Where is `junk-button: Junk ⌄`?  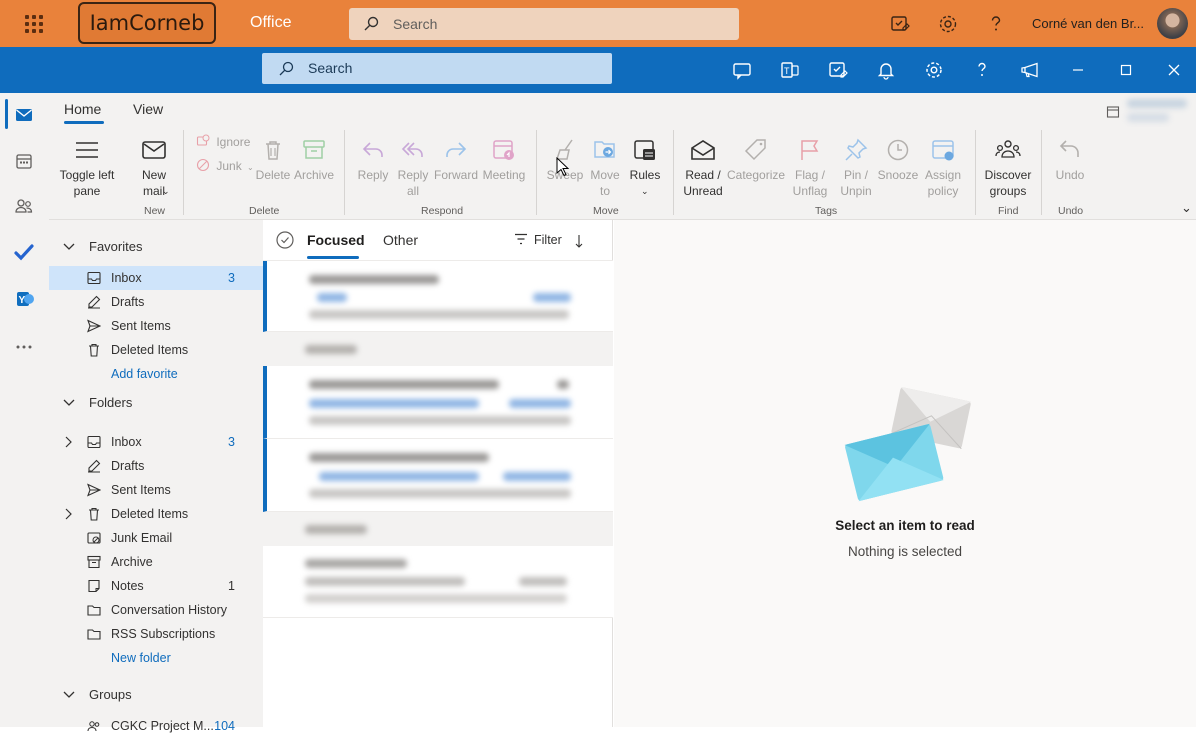
junk-button: Junk ⌄ is located at coordinates (225, 165).